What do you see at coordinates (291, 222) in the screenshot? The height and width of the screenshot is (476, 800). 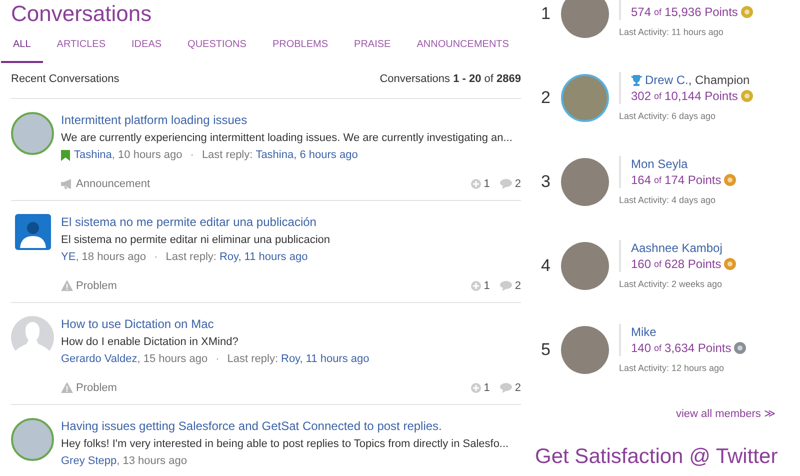 I see `conversation-title: El sistema no me permite editar una publicación` at bounding box center [291, 222].